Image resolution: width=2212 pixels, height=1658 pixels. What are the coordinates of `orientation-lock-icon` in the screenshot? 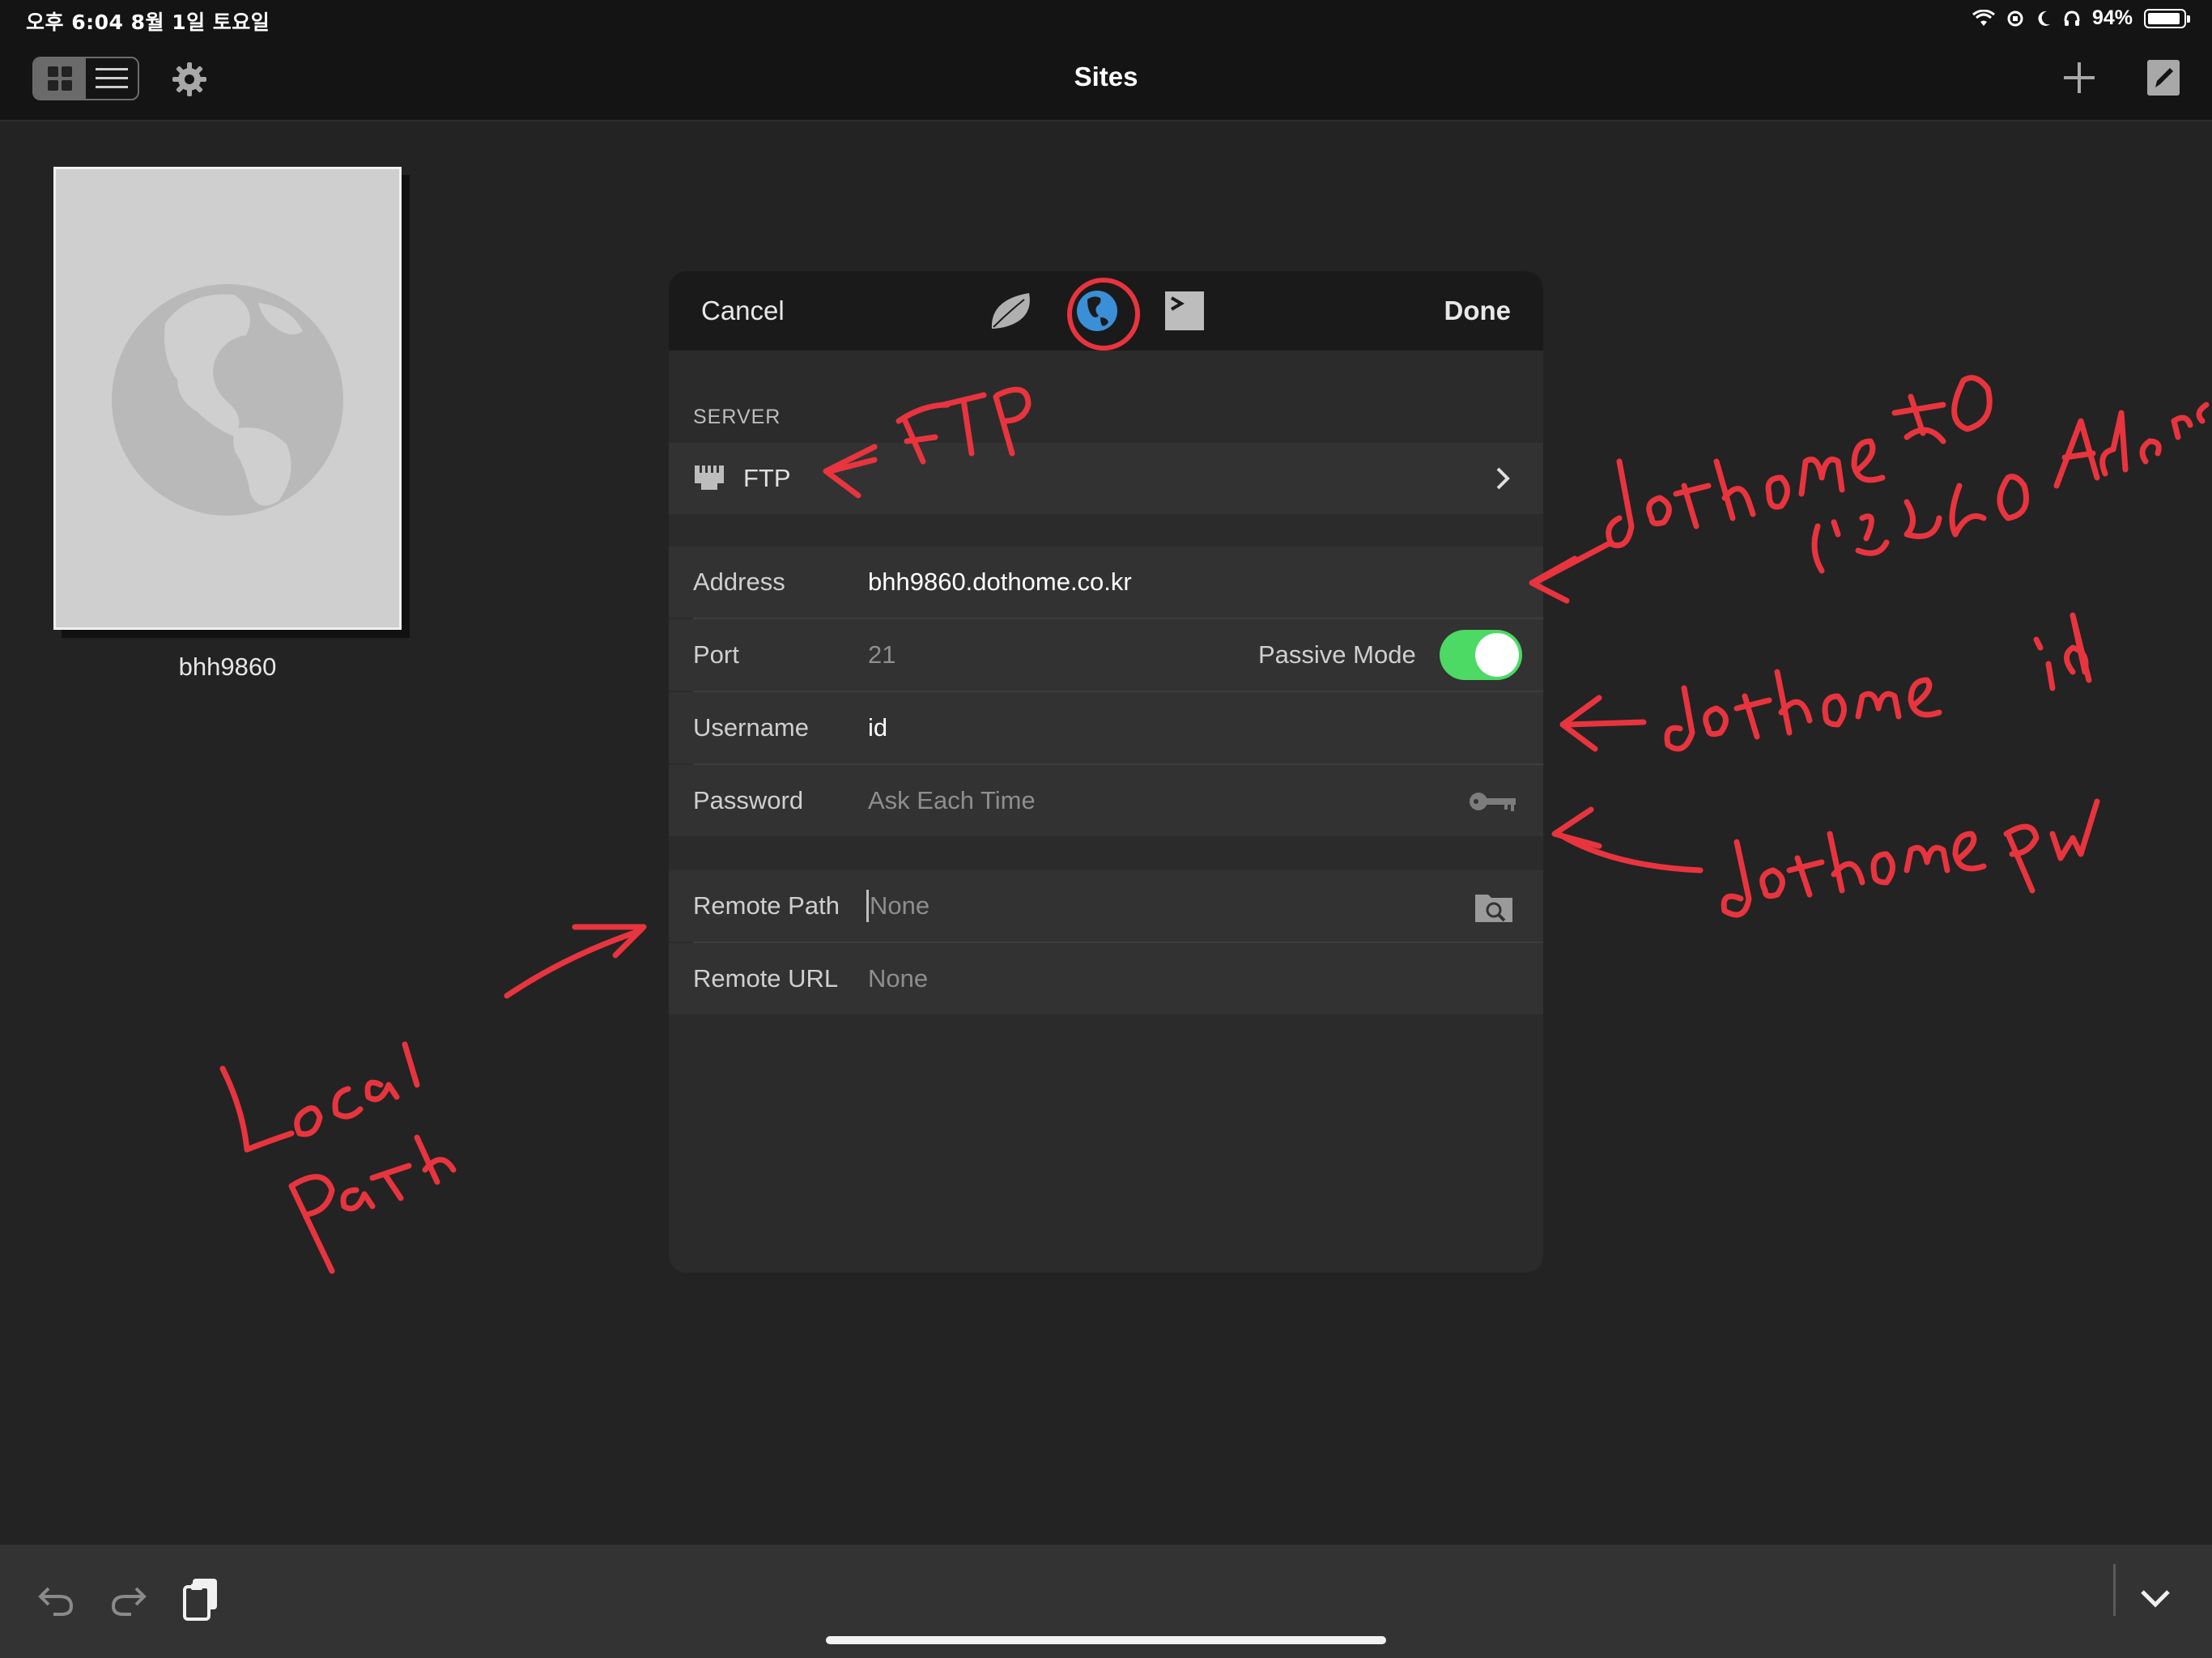 It's located at (2015, 18).